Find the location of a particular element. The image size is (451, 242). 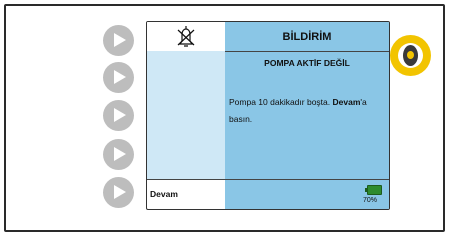

knob-indicator is located at coordinates (410, 55).